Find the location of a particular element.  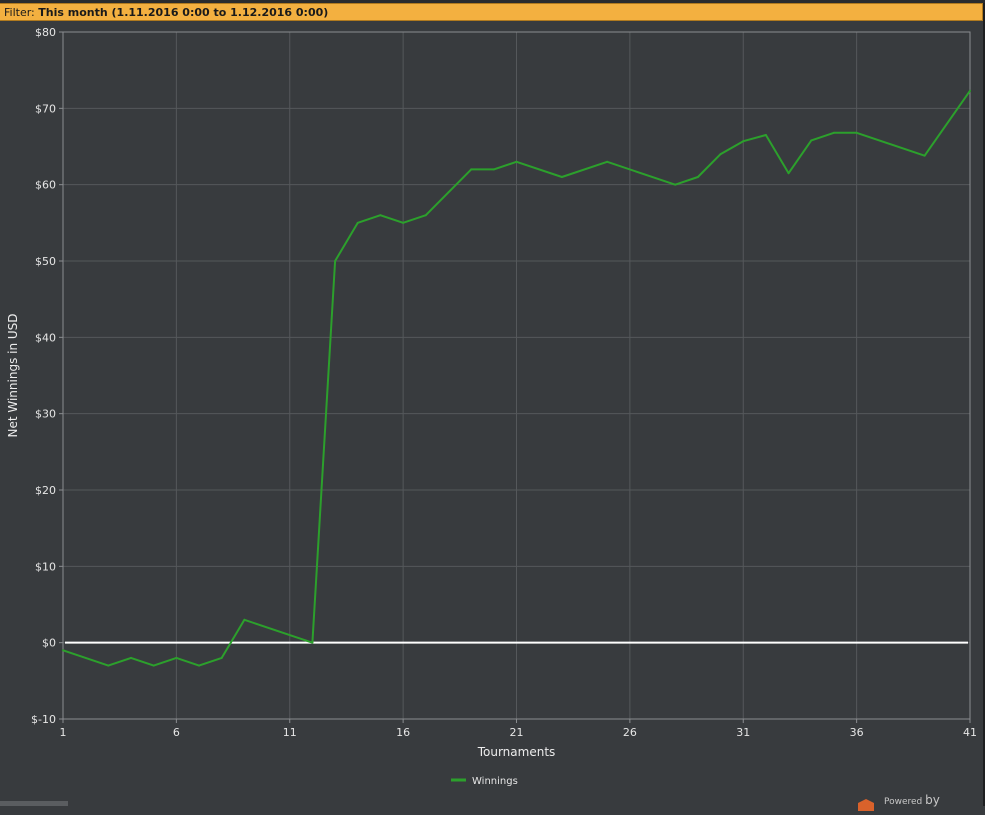

x-axis-ticks: 1 6 11 16 21 26 31 36 41 is located at coordinates (518, 729).